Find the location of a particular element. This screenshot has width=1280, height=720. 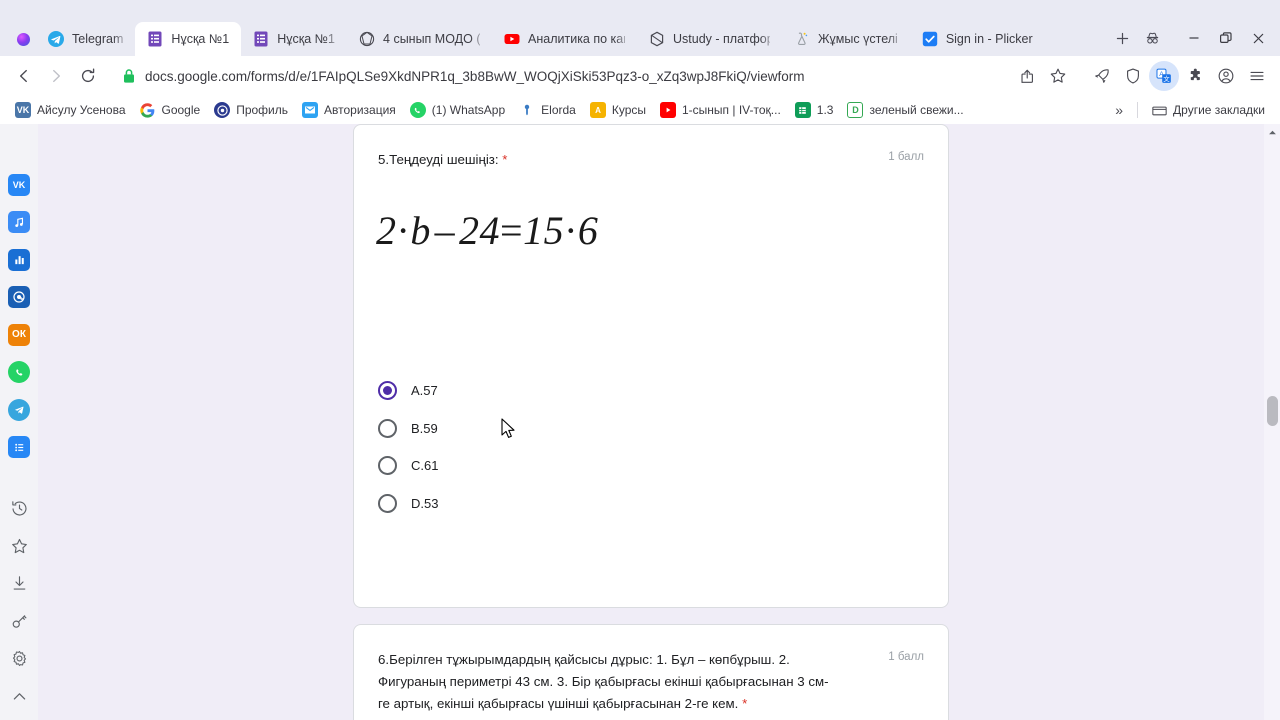

bookmarks-overflow-button: » is located at coordinates (1119, 110).